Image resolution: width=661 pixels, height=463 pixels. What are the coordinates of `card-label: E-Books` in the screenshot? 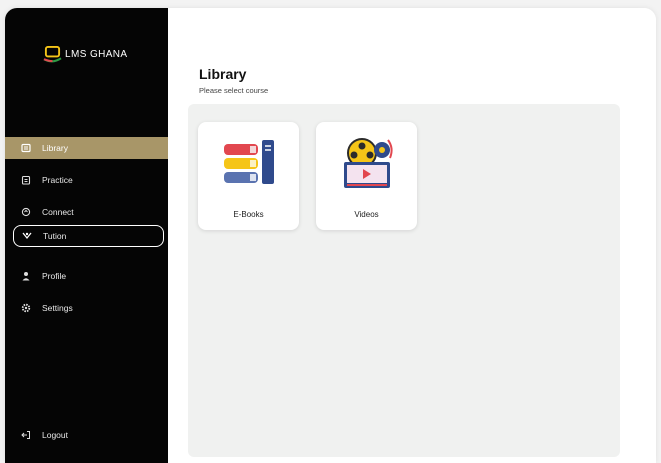 It's located at (248, 214).